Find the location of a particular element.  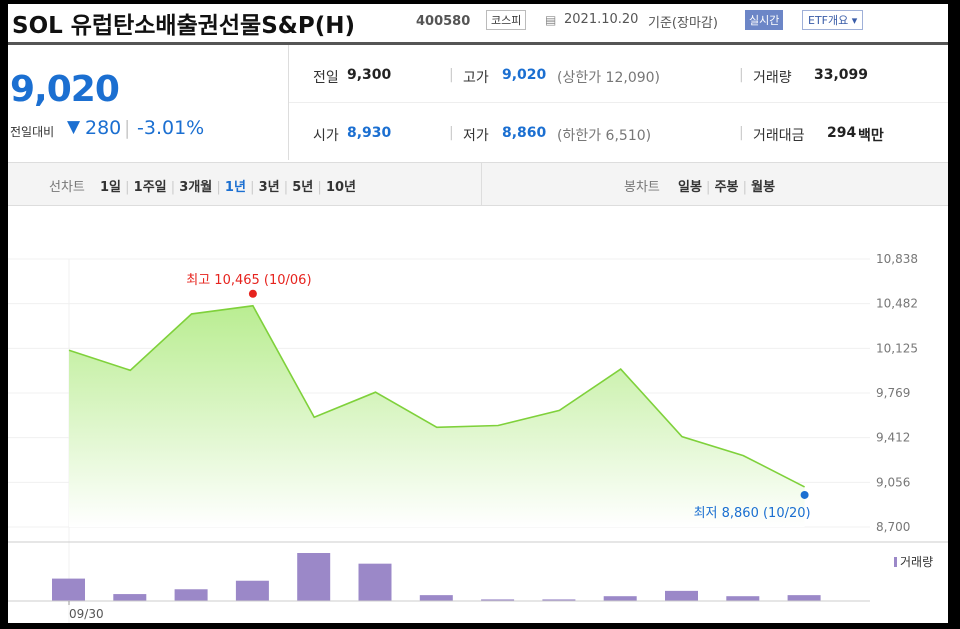

period-tab-3: 3개월 is located at coordinates (195, 187).